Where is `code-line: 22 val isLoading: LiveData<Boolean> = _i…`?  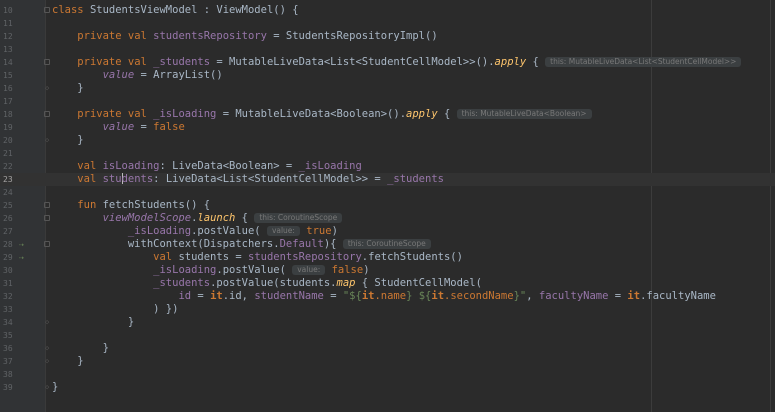 code-line: 22 val isLoading: LiveData<Boolean> = _i… is located at coordinates (387, 166).